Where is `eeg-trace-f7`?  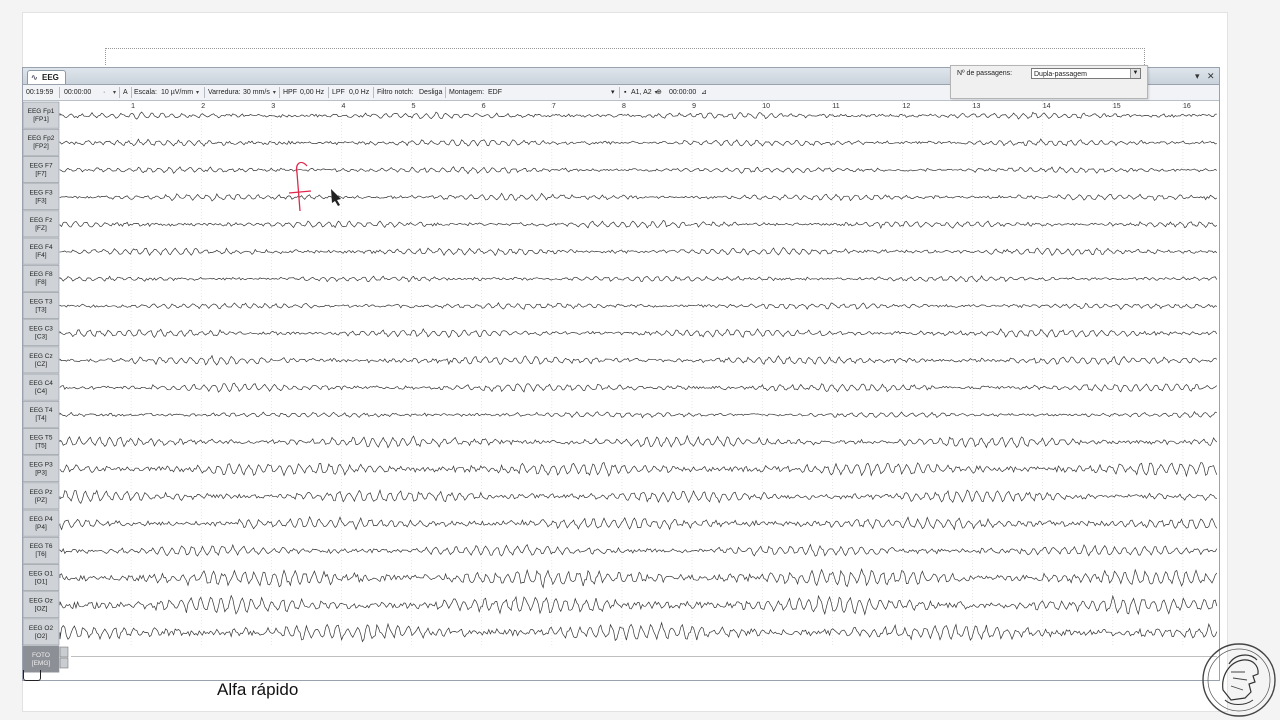
eeg-trace-f7 is located at coordinates (638, 170).